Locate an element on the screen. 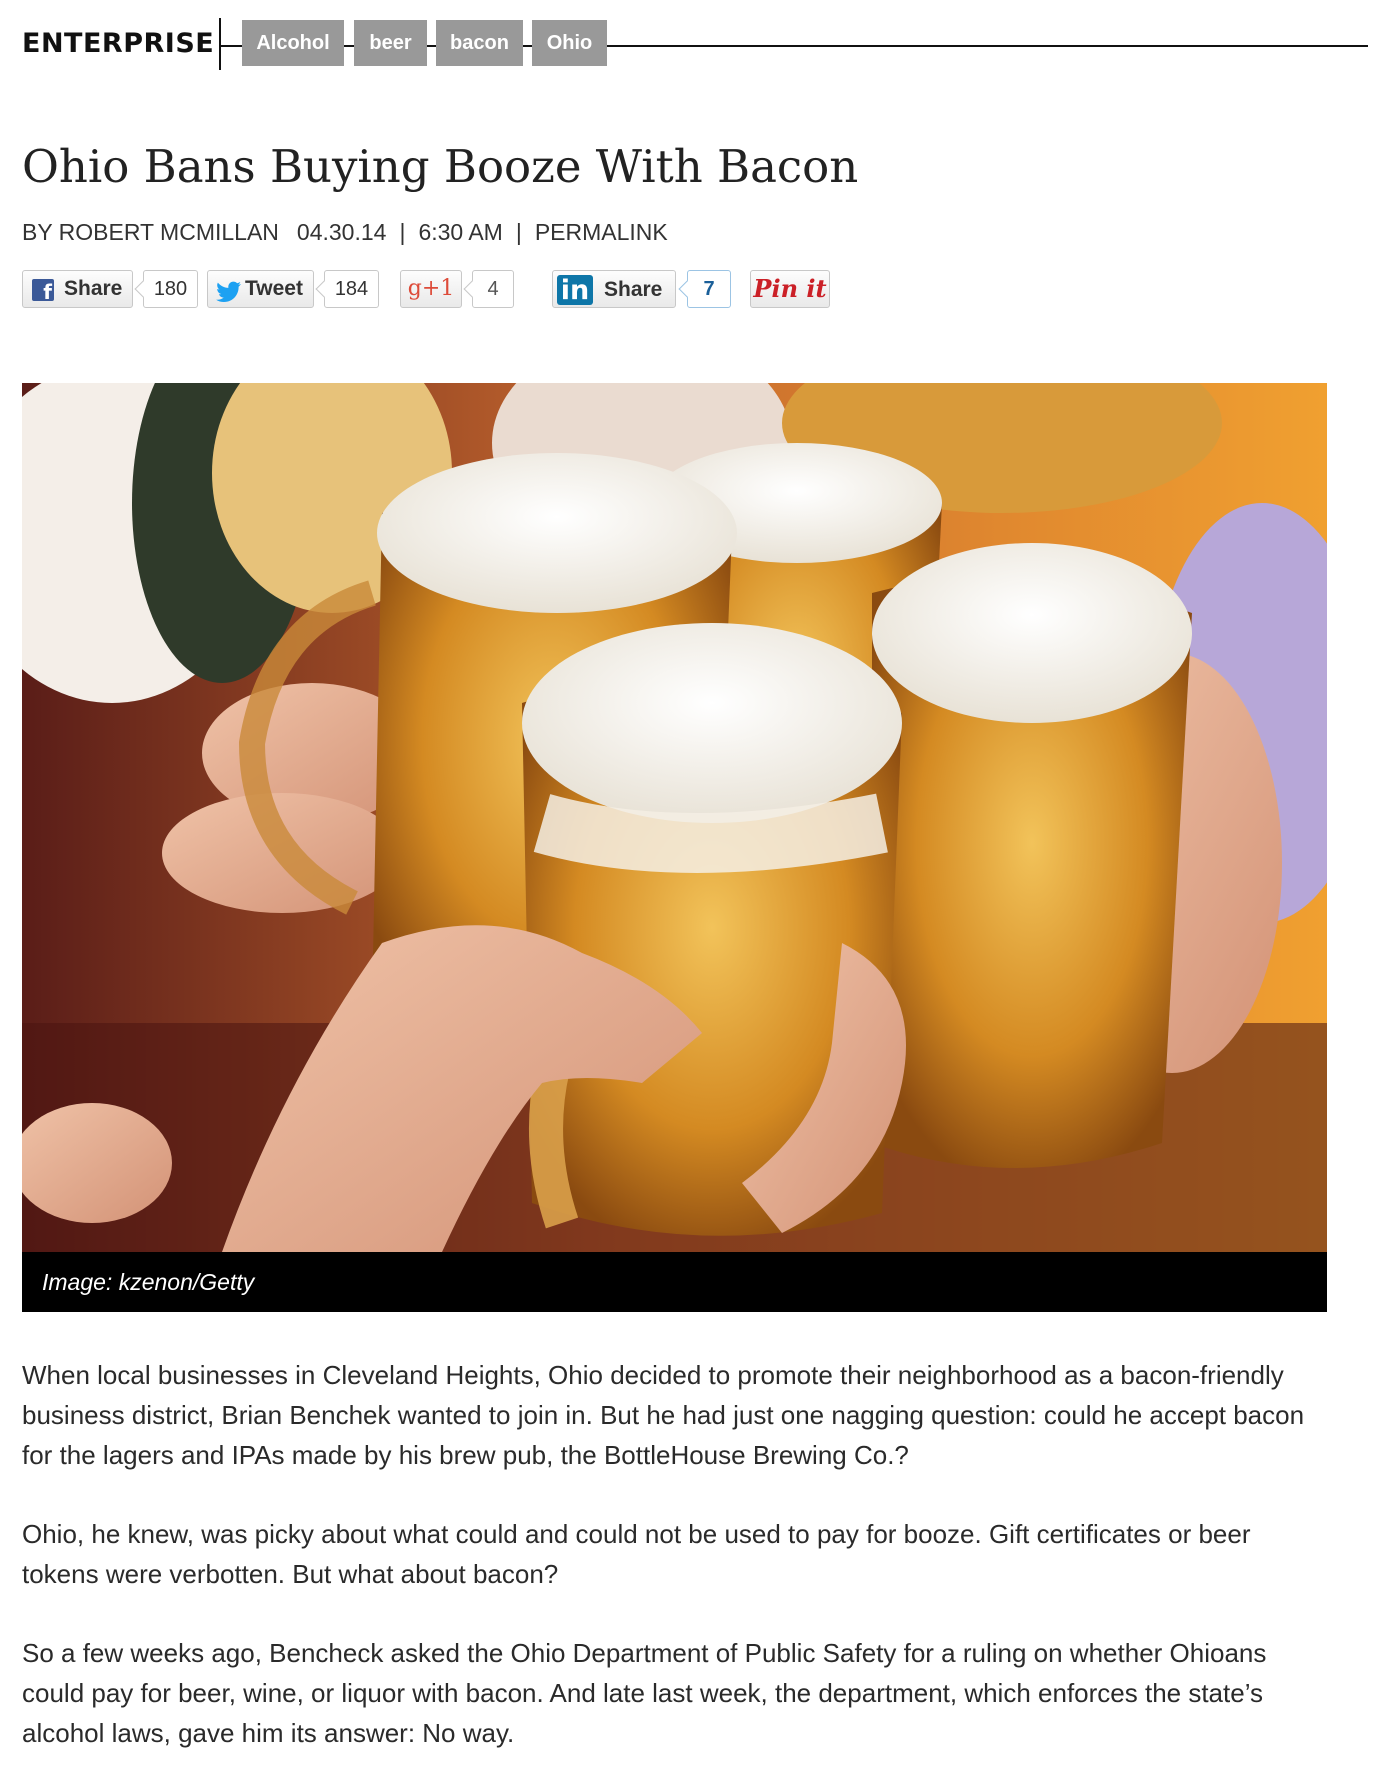 The width and height of the screenshot is (1378, 1792). linkedin-share-button: in Share is located at coordinates (614, 289).